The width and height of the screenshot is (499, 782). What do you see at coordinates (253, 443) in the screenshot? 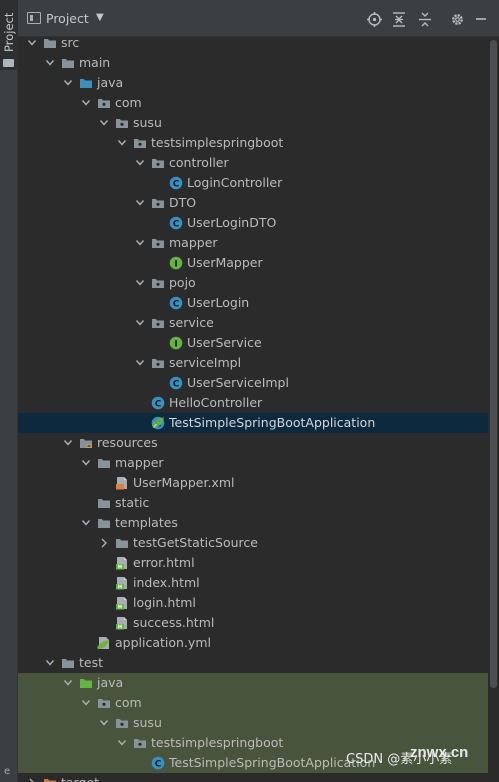
I see `tree-row-folder-resources: resources` at bounding box center [253, 443].